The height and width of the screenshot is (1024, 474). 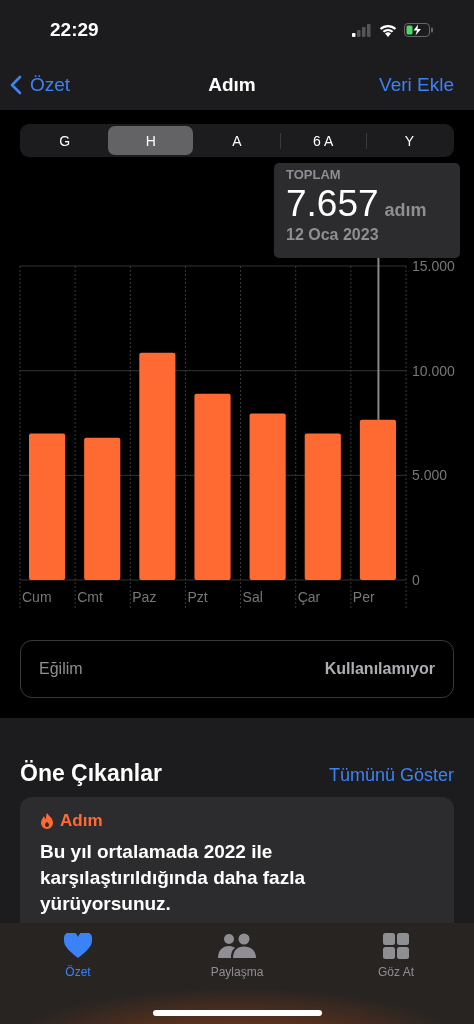 What do you see at coordinates (237, 946) in the screenshot?
I see `people-icon` at bounding box center [237, 946].